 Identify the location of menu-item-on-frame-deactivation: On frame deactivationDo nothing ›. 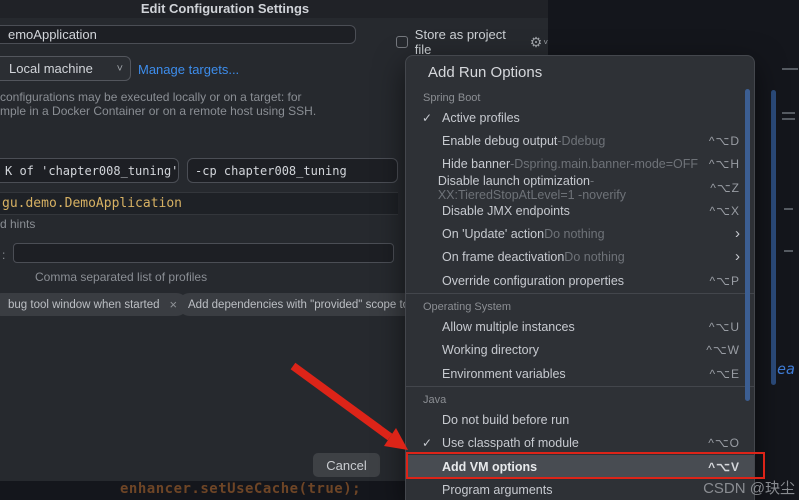
(580, 257).